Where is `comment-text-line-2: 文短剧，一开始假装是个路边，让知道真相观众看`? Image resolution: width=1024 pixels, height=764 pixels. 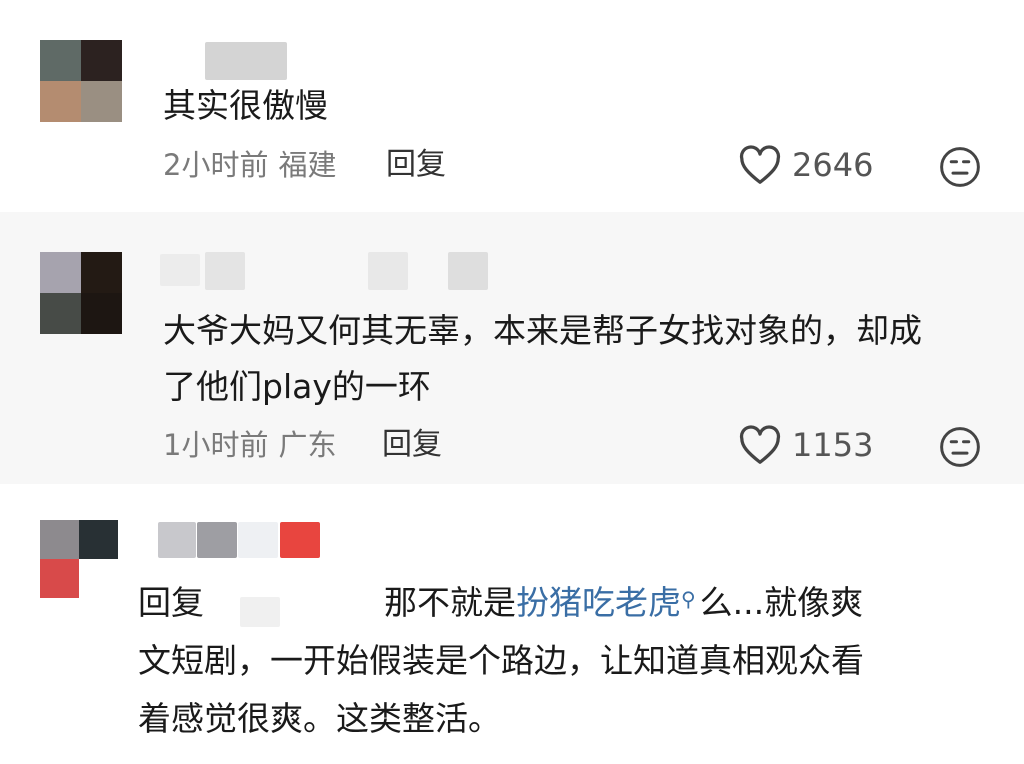
comment-text-line-2: 文短剧，一开始假装是个路边，让知道真相观众看 is located at coordinates (501, 660).